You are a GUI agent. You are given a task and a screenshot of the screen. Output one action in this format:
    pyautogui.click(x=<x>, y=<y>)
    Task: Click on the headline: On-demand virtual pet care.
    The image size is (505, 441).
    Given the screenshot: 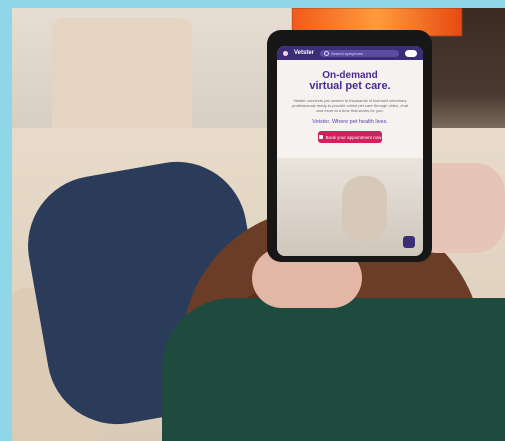 What is the action you would take?
    pyautogui.click(x=350, y=81)
    